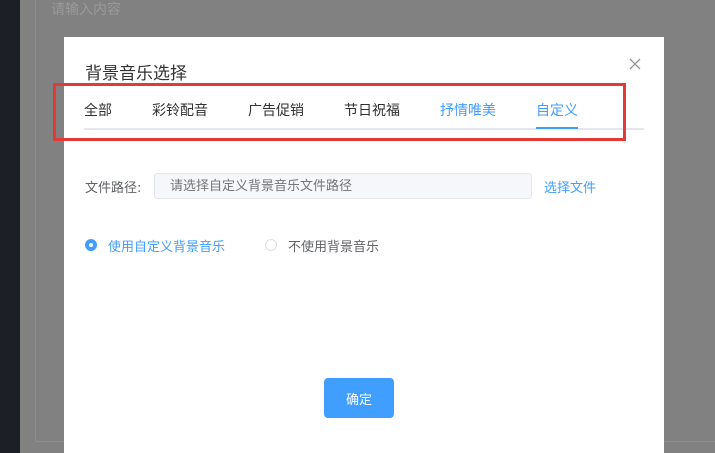  What do you see at coordinates (10, 226) in the screenshot?
I see `background-sidebar` at bounding box center [10, 226].